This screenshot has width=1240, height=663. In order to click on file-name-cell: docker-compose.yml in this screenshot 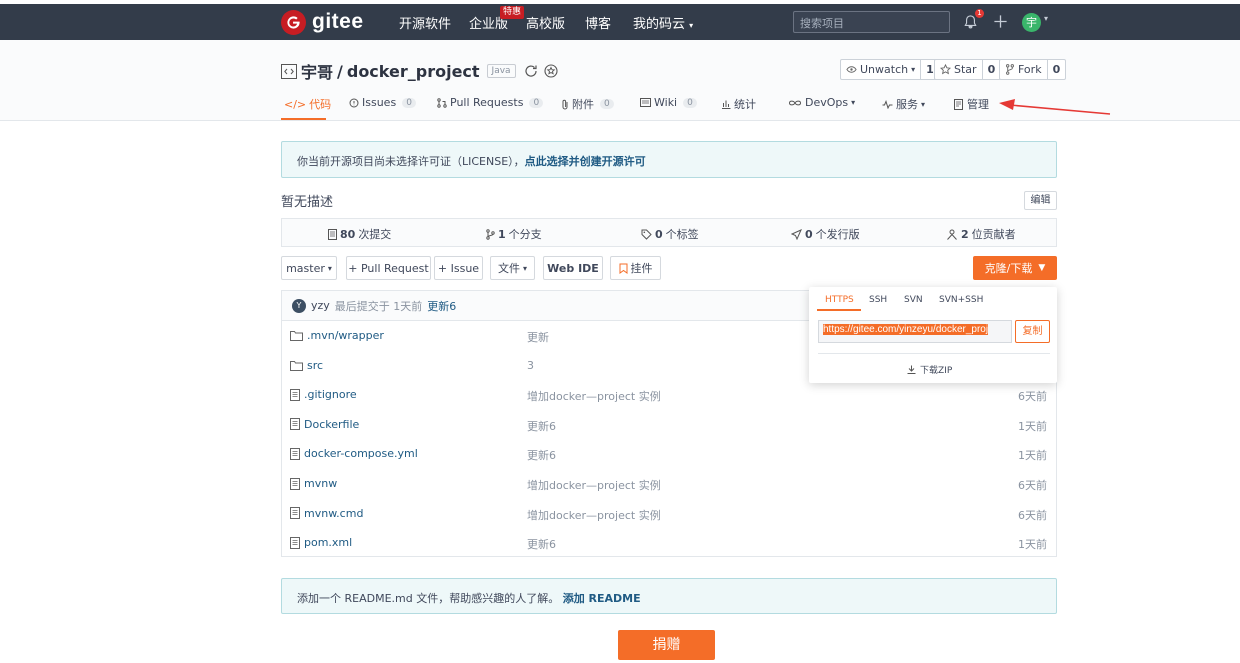, I will do `click(354, 453)`.